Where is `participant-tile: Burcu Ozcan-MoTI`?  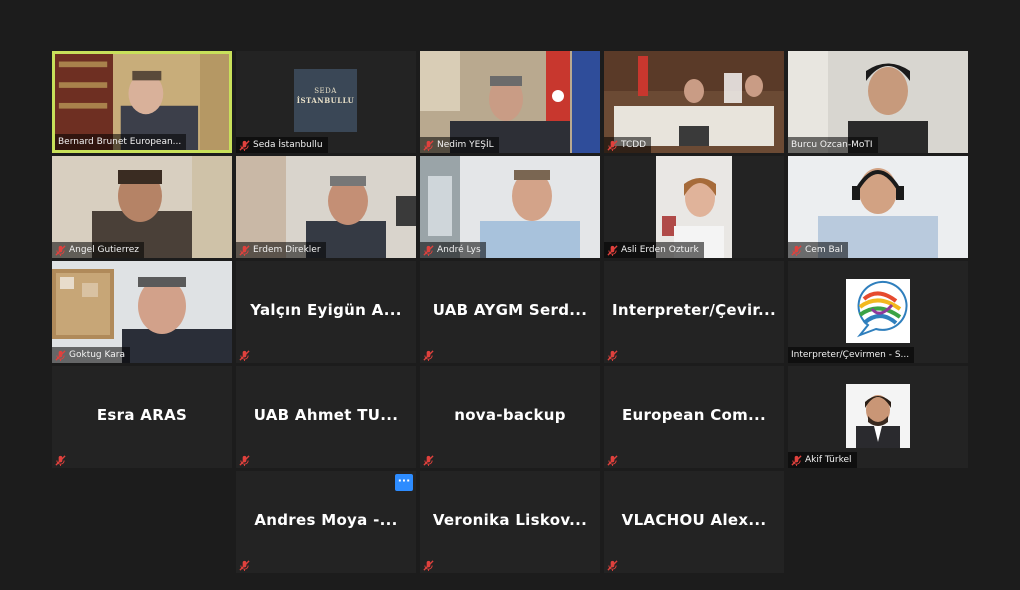
participant-tile: Burcu Ozcan-MoTI is located at coordinates (878, 102).